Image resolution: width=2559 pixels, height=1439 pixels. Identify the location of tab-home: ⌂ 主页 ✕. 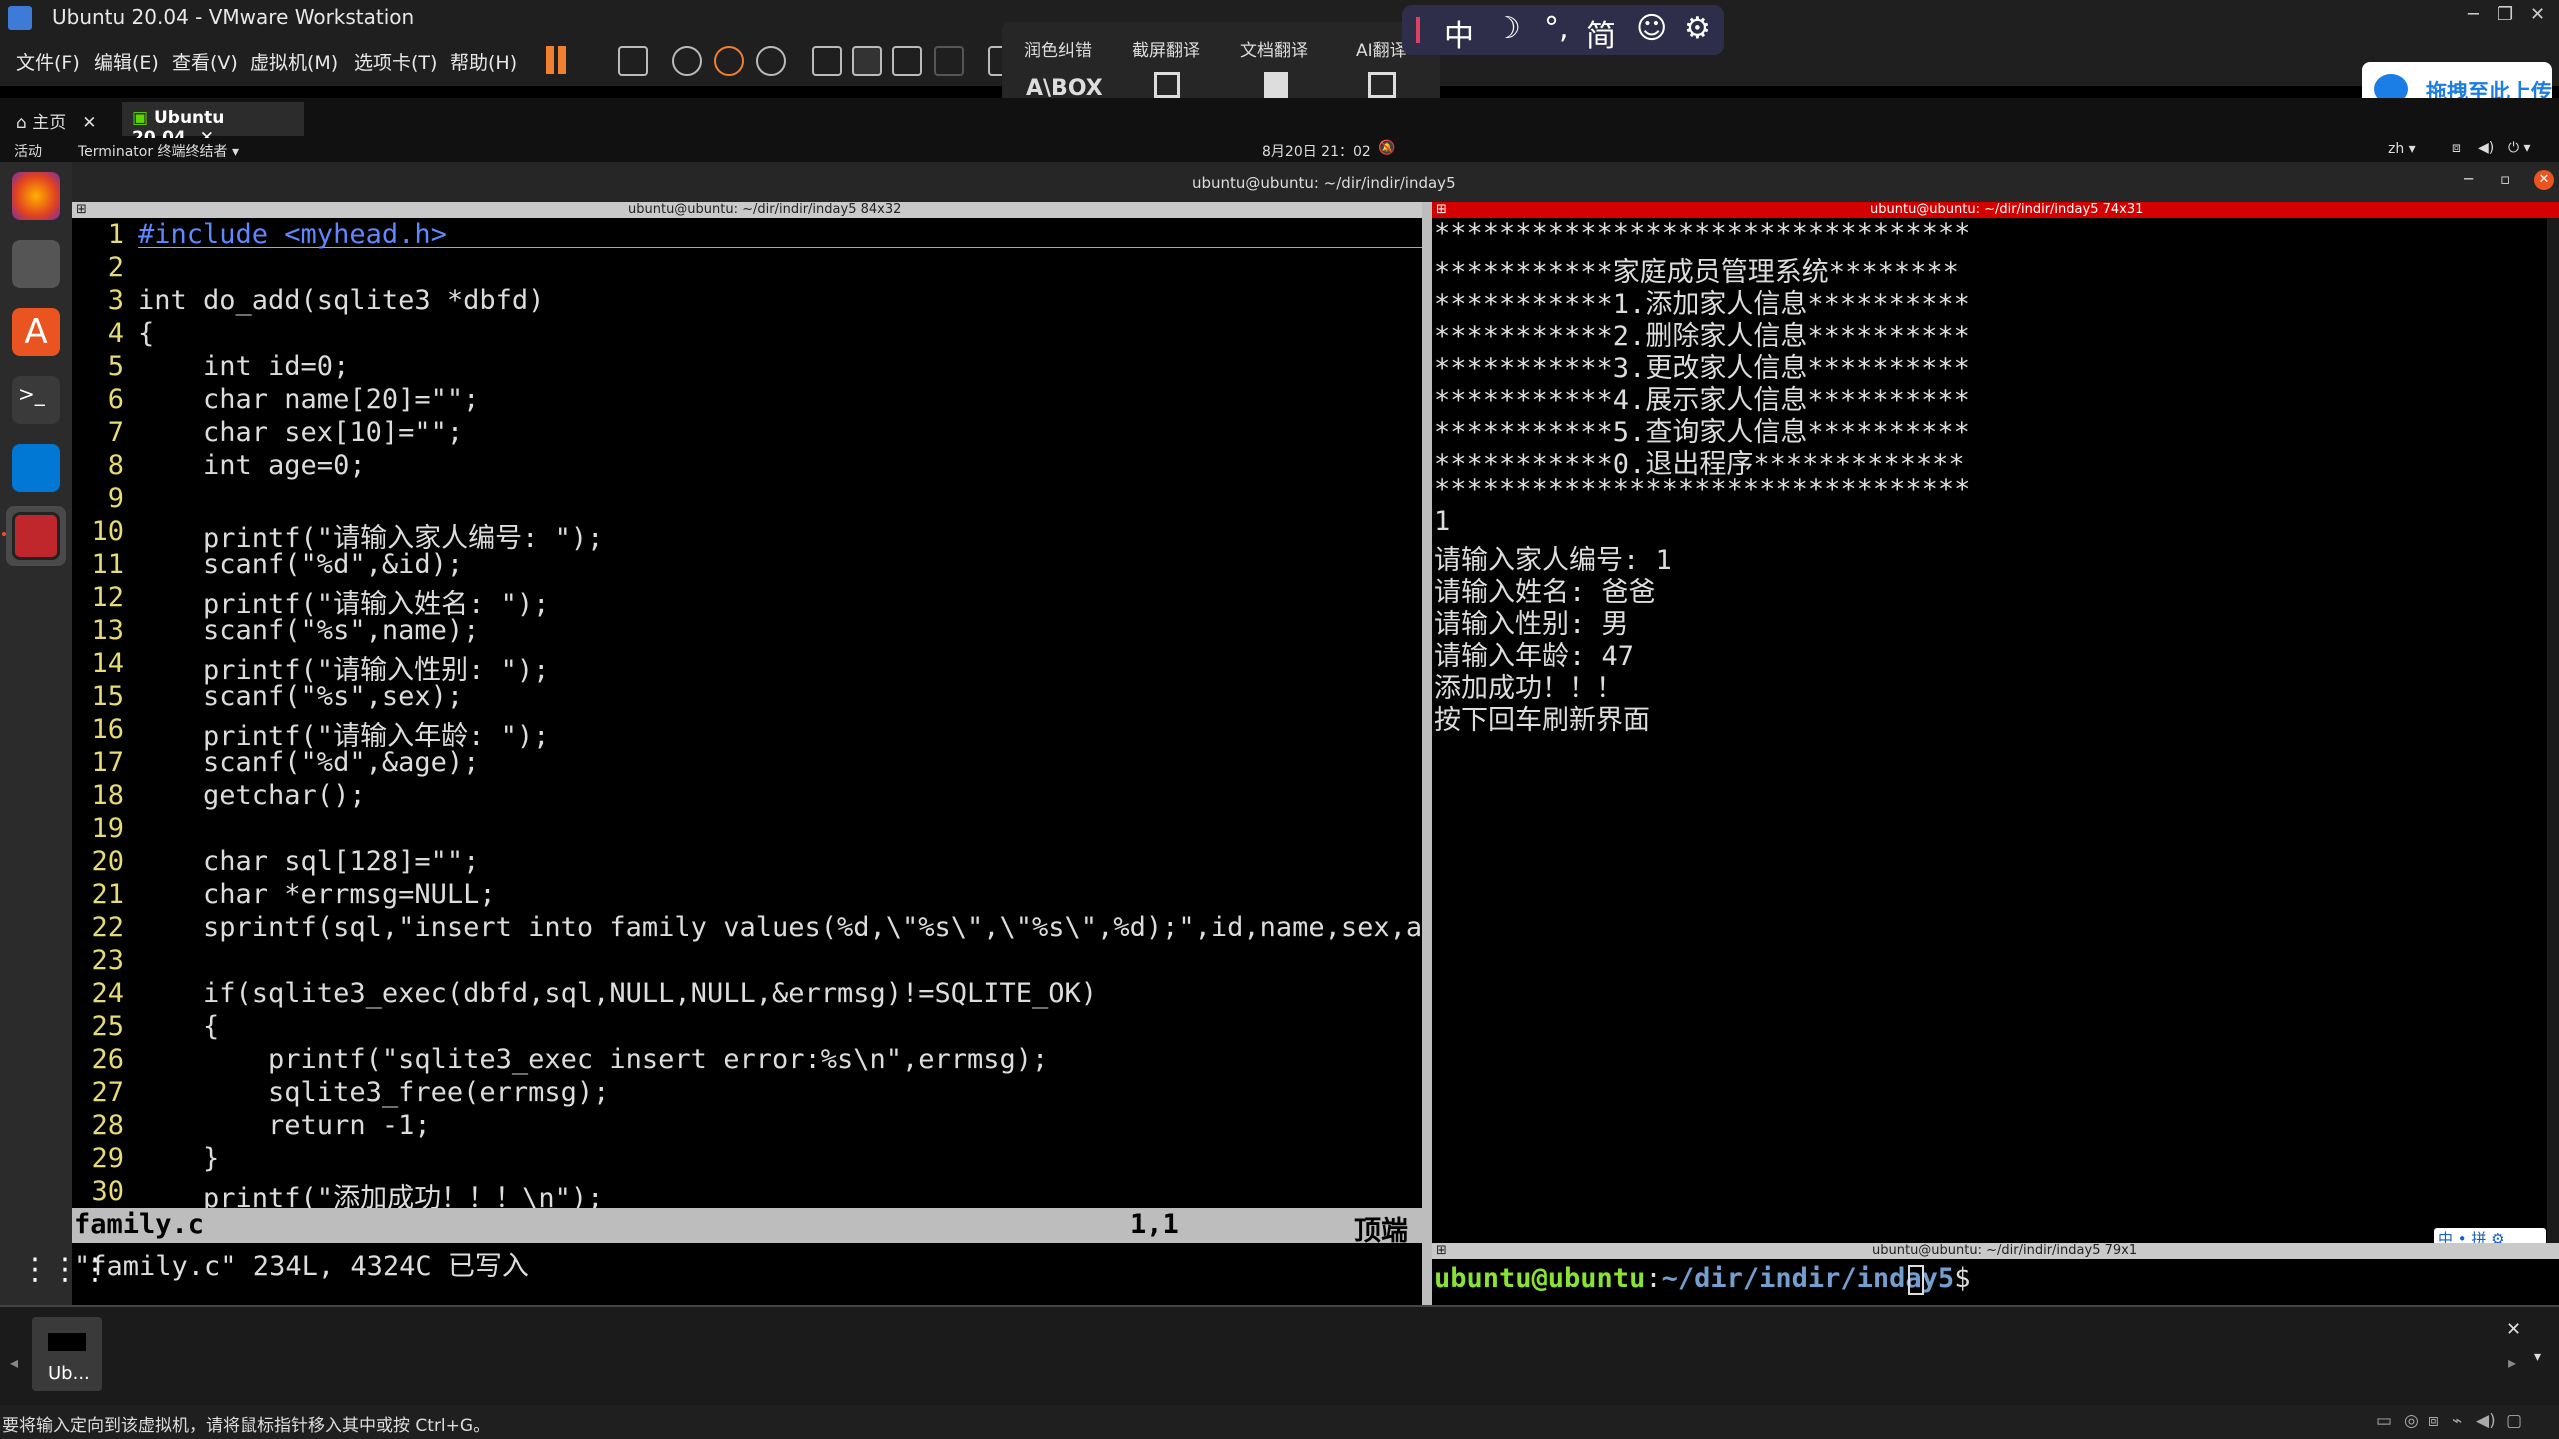
(60, 119).